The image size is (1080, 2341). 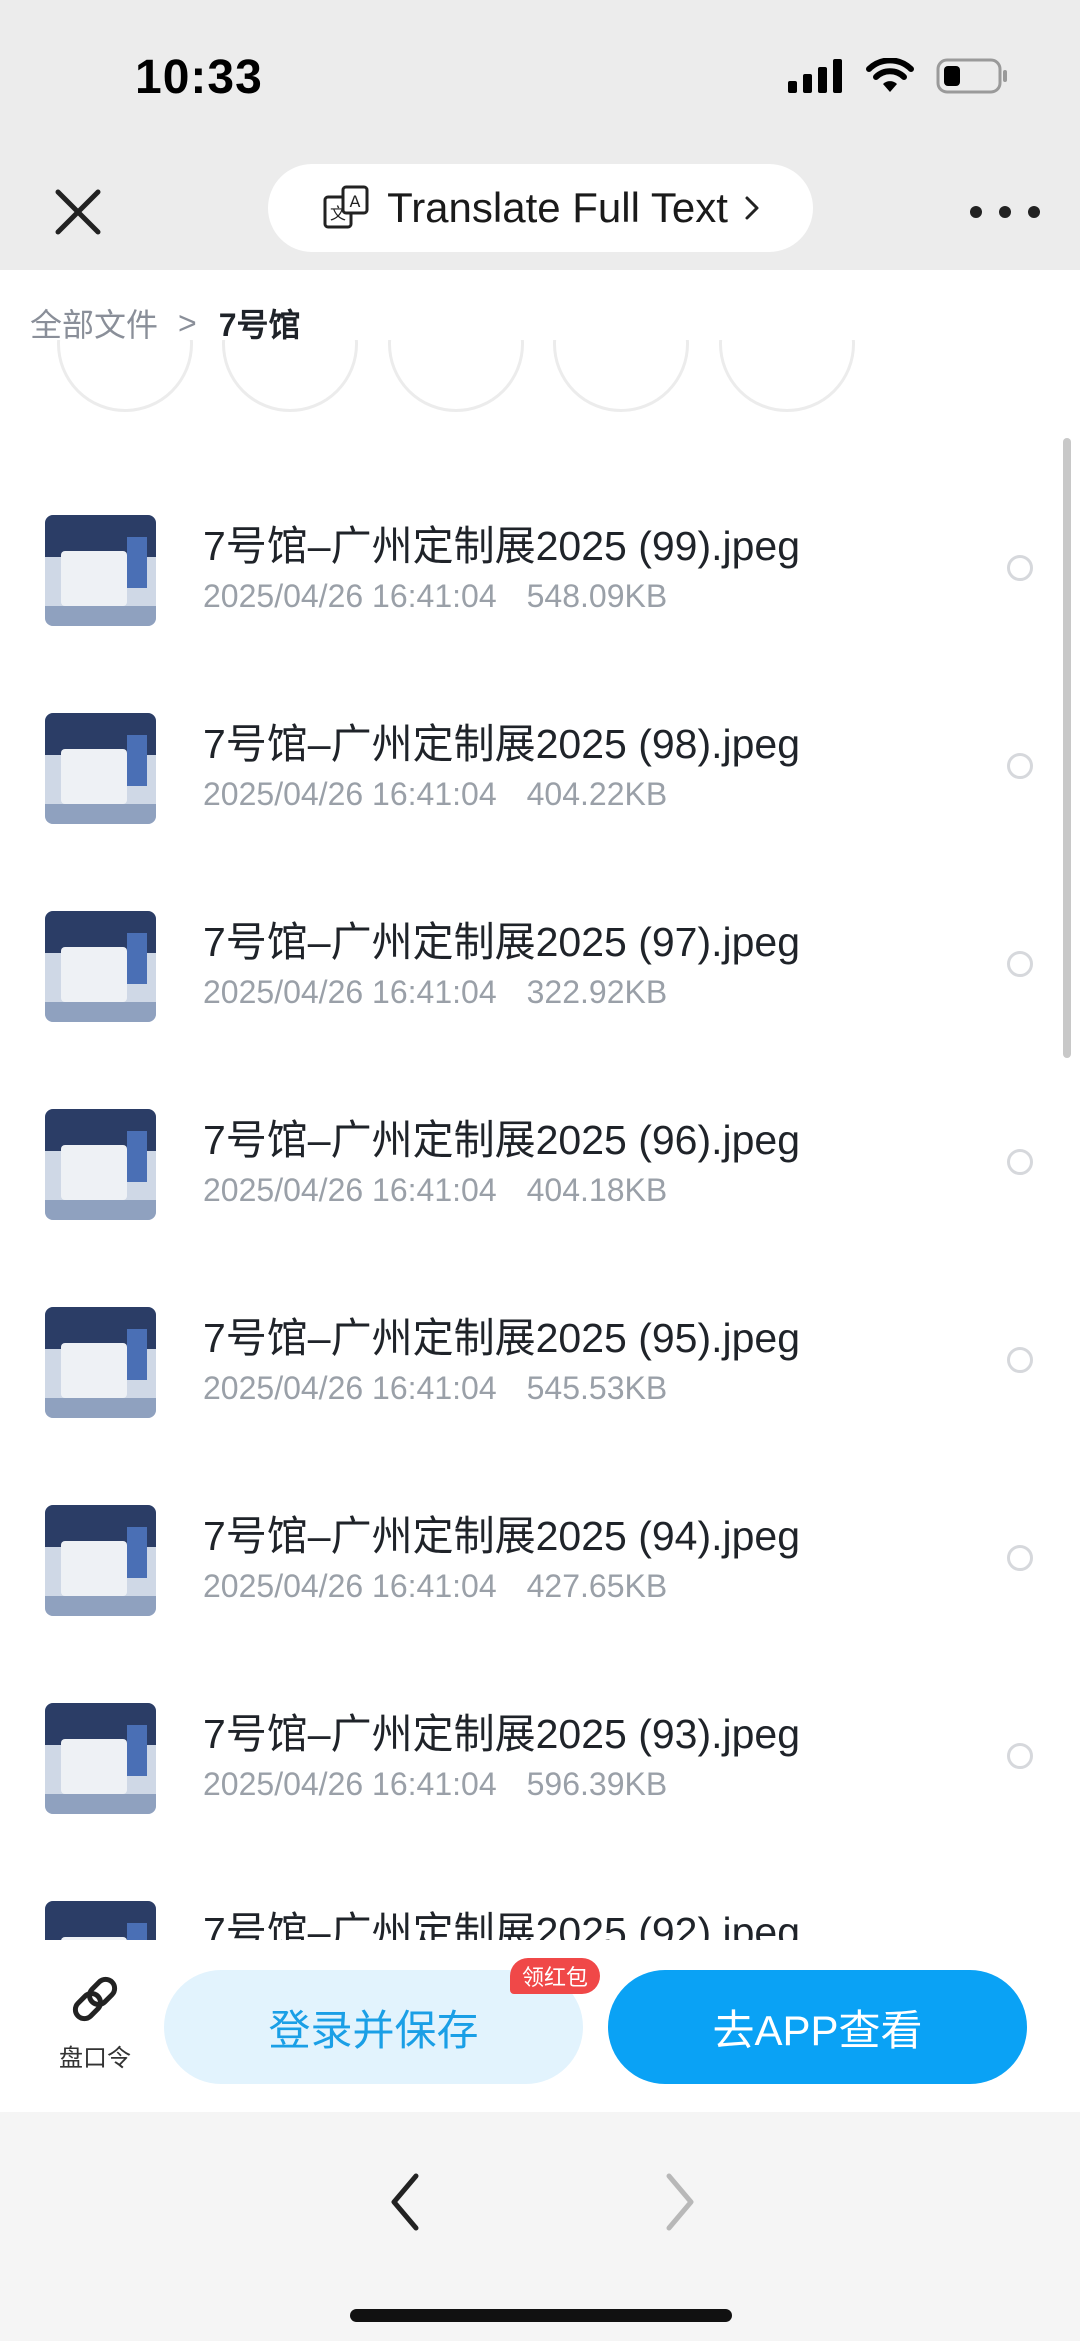 I want to click on file-name: 7号馆–广州定制展2025 (98).jpeg, so click(x=502, y=744).